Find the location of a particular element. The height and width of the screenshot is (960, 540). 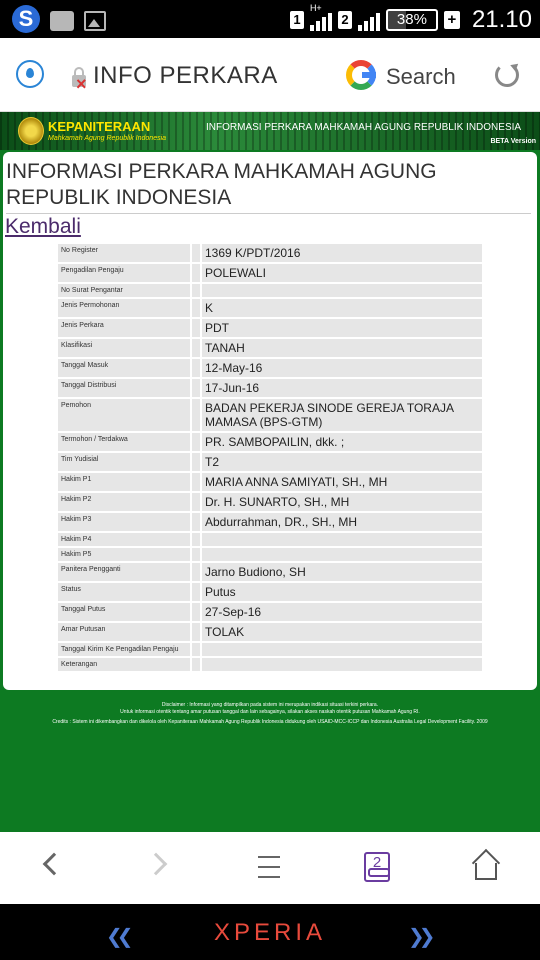

field-label: Tim Yudisial is located at coordinates (124, 462).